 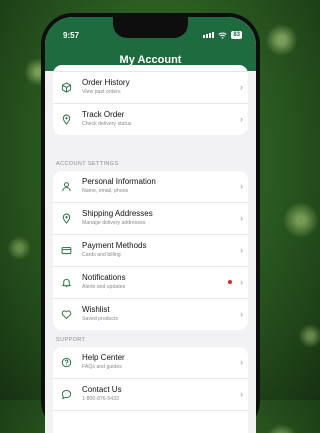 What do you see at coordinates (102, 367) in the screenshot?
I see `menu-row-subtitle: FAQs and guides` at bounding box center [102, 367].